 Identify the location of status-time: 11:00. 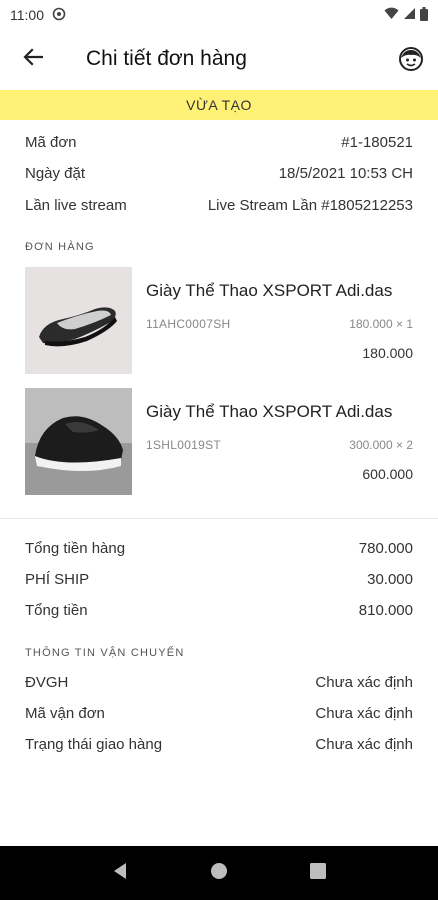
(27, 15).